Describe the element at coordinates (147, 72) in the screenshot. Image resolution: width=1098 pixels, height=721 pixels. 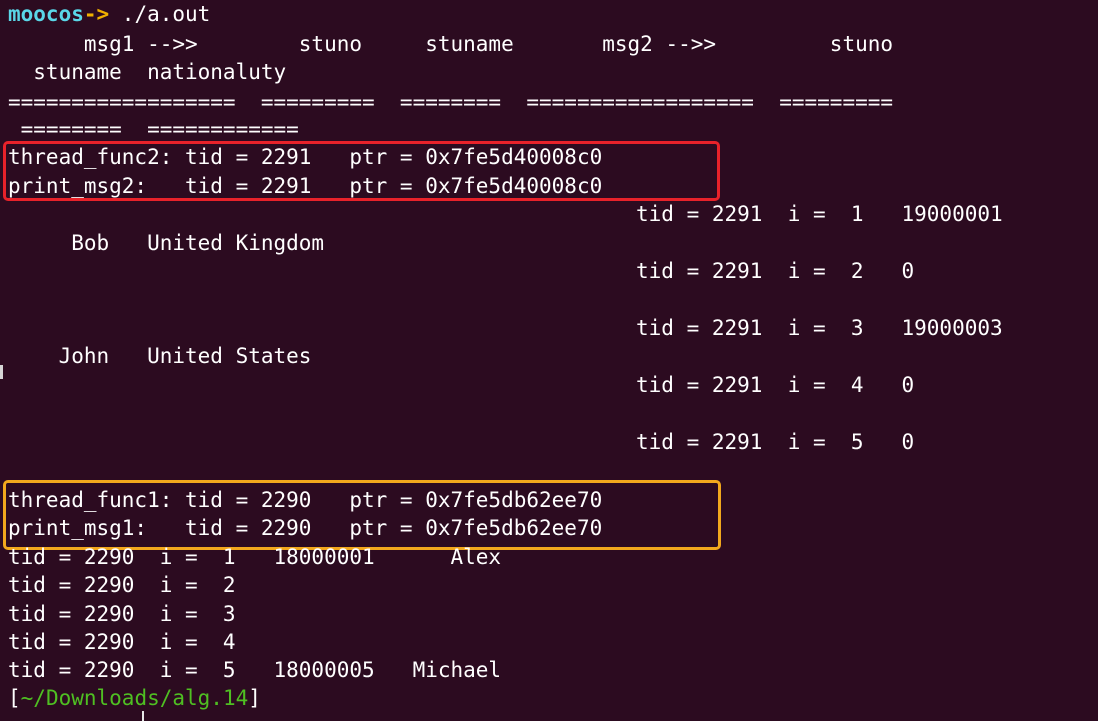
I see `header-columns-line-2: stuname nationaluty` at that location.